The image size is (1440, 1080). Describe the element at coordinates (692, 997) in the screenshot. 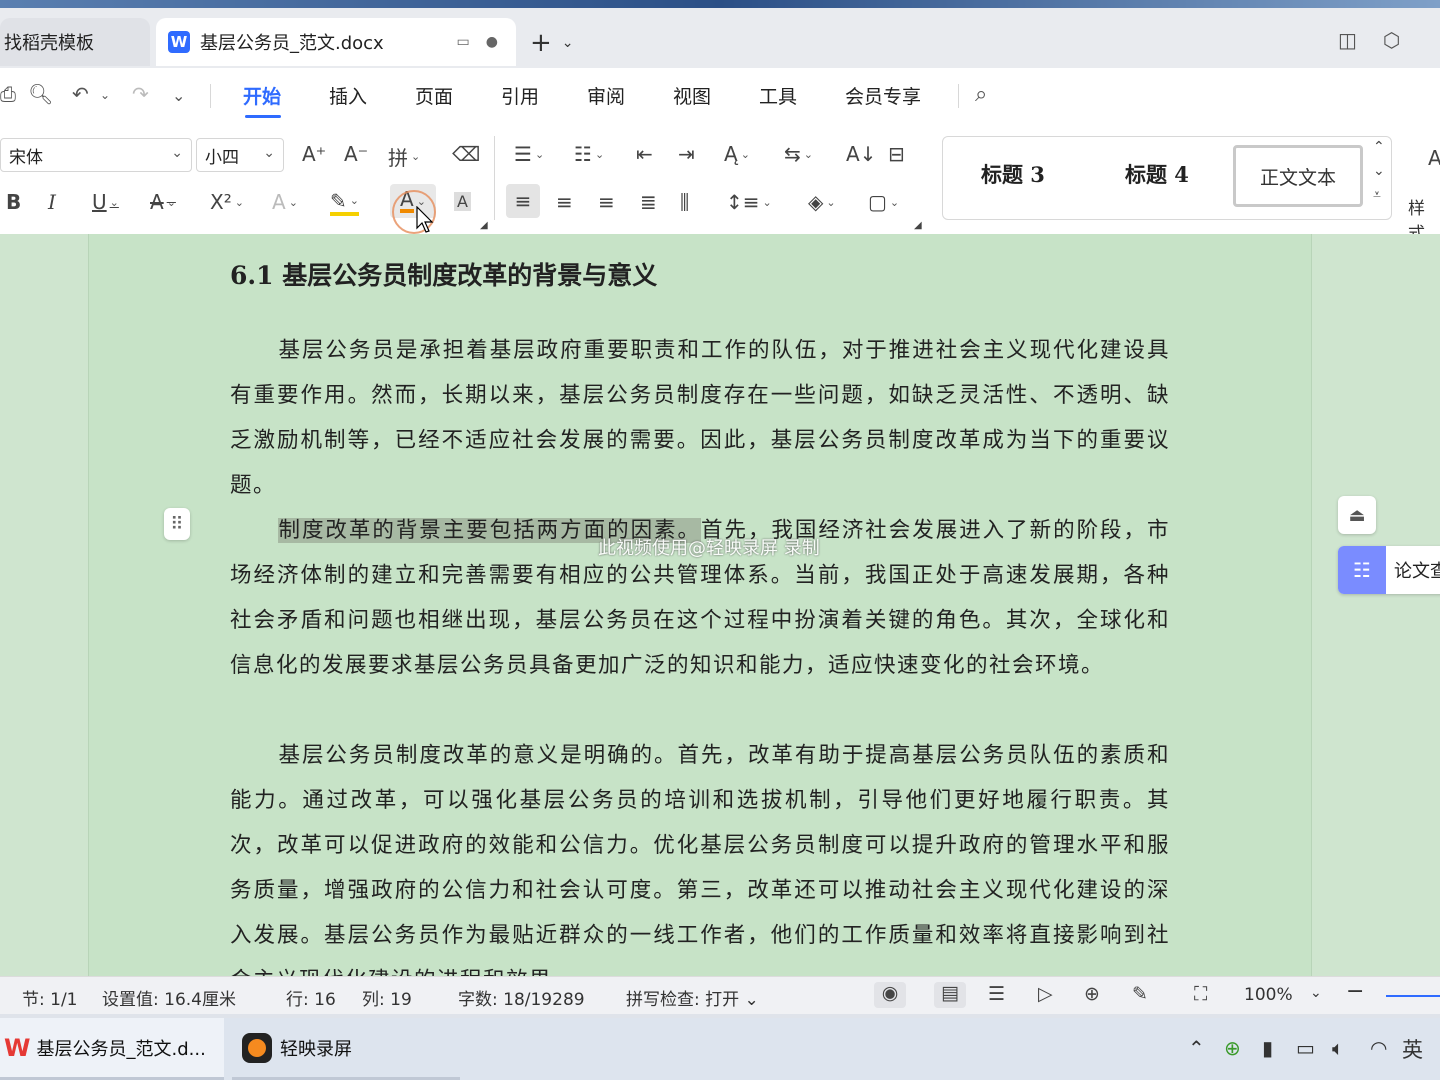

I see `spellcheck-toggle: 拼写检查: 打开 ⌄` at that location.